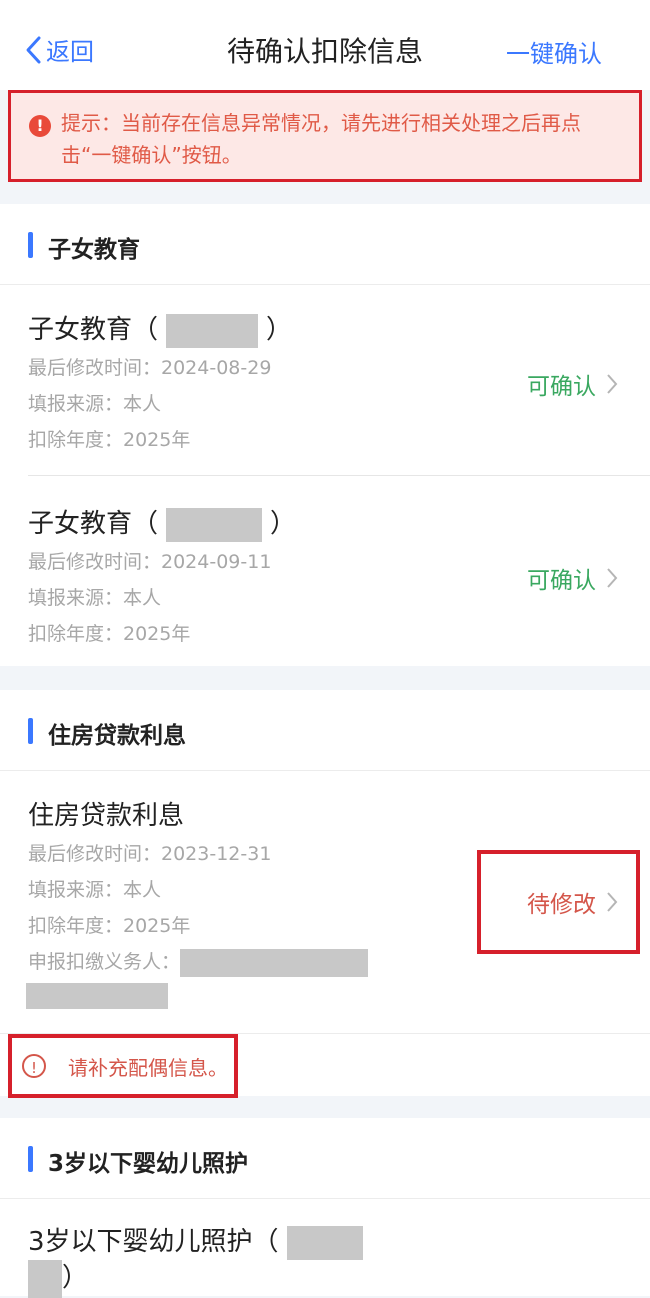  I want to click on exclamation-icon: !, so click(40, 126).